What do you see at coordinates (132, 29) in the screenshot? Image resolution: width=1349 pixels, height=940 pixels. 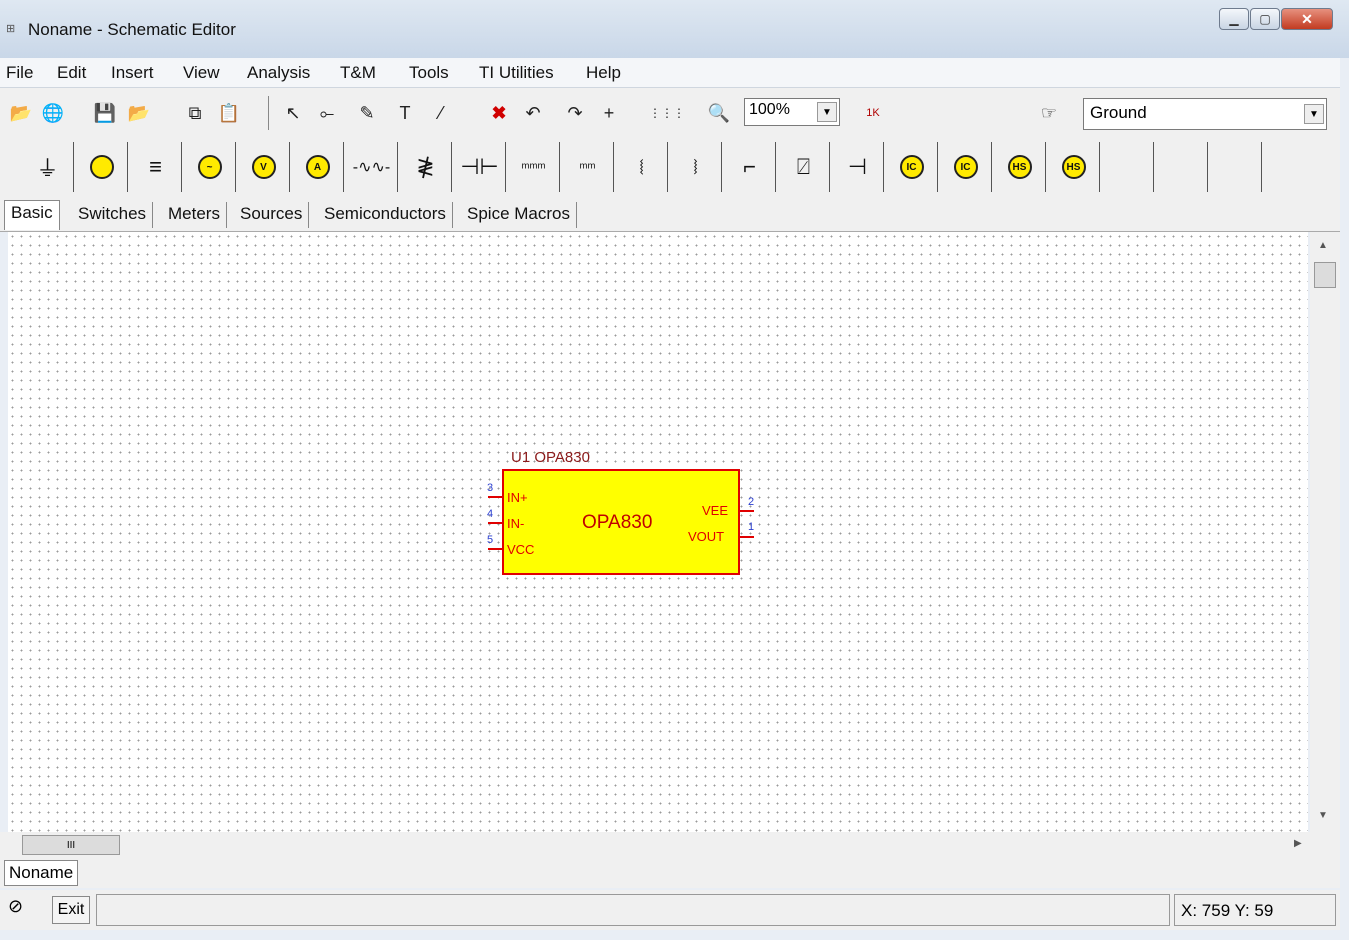 I see `window-title: Noname - Schematic Editor` at bounding box center [132, 29].